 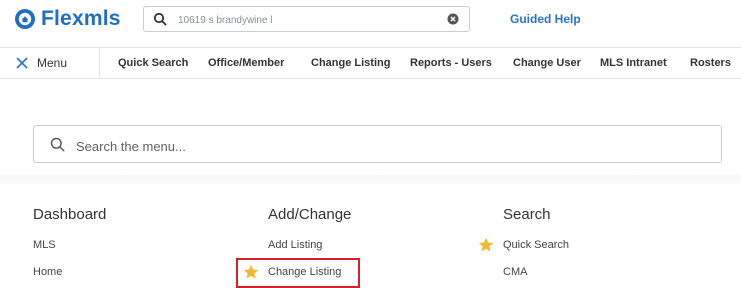 What do you see at coordinates (515, 272) in the screenshot?
I see `menu-link-cma: CMA` at bounding box center [515, 272].